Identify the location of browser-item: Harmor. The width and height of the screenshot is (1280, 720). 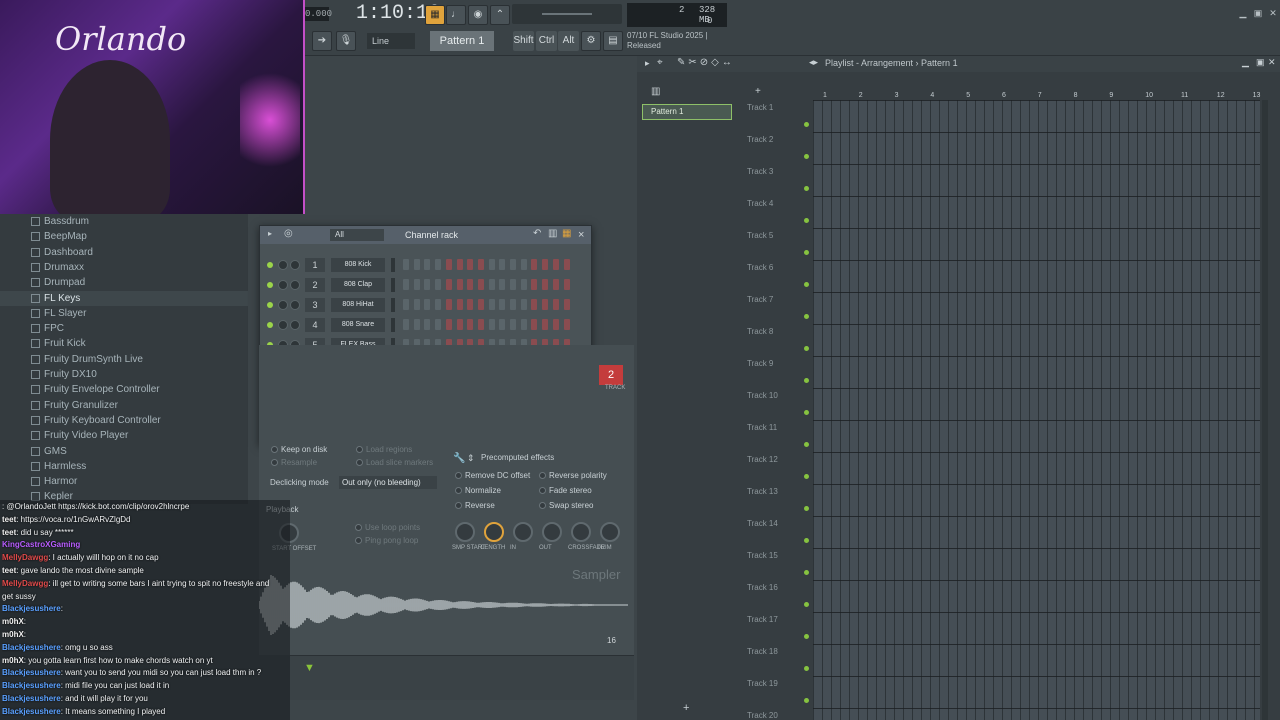
(124, 481).